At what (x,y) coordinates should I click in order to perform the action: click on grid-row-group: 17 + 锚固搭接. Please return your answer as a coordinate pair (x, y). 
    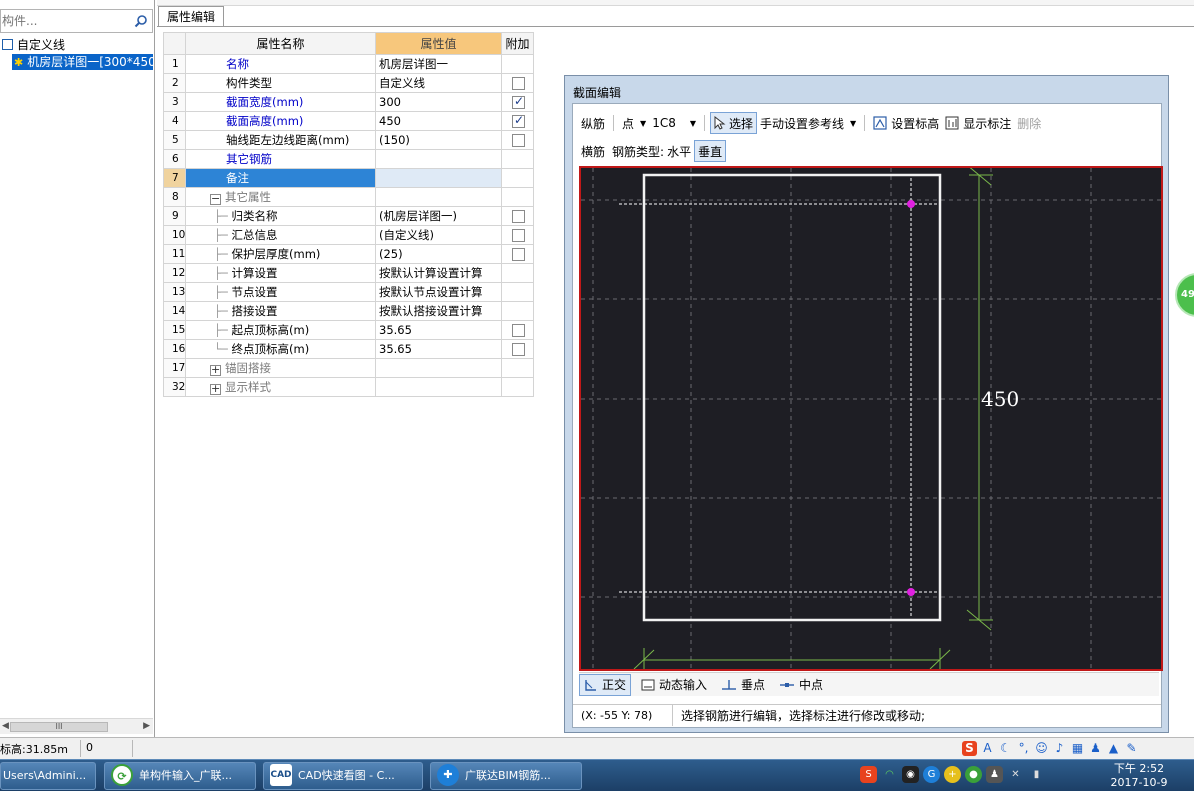
    Looking at the image, I should click on (348, 368).